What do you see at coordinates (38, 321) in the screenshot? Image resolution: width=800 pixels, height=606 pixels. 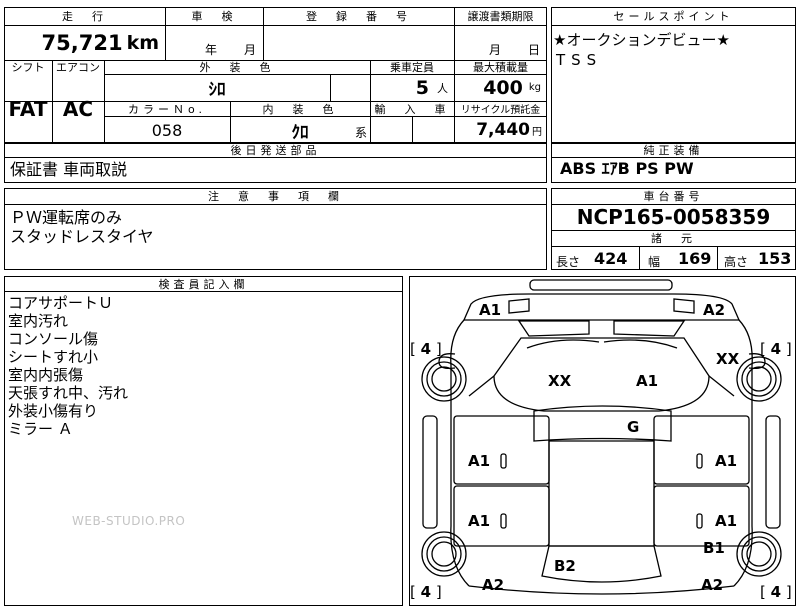 I see `inspector-line: 室内汚れ` at bounding box center [38, 321].